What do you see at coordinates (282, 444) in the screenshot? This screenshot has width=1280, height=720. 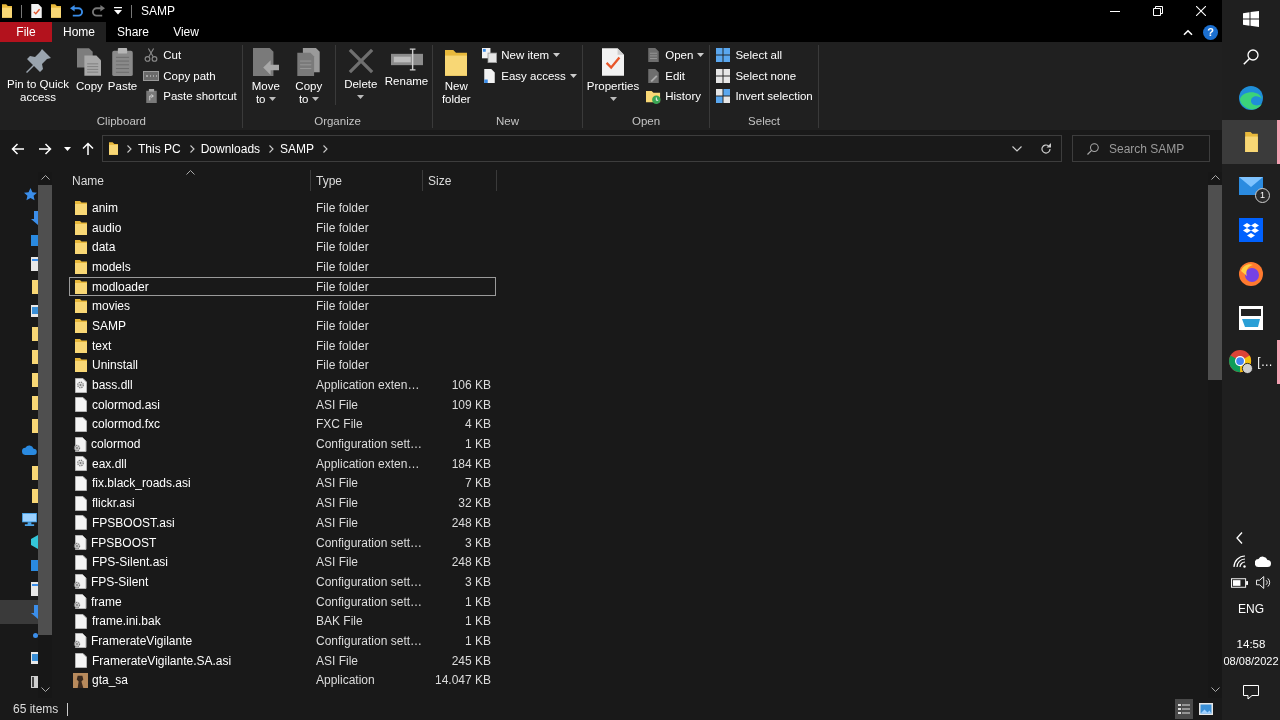 I see `file-row: colormod Configuration sett… 1 KB` at bounding box center [282, 444].